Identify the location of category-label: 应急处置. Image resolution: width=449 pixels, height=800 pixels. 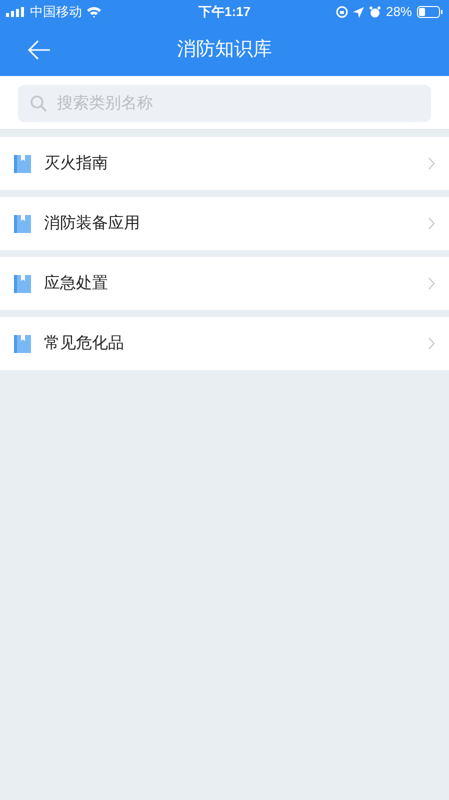
(76, 284).